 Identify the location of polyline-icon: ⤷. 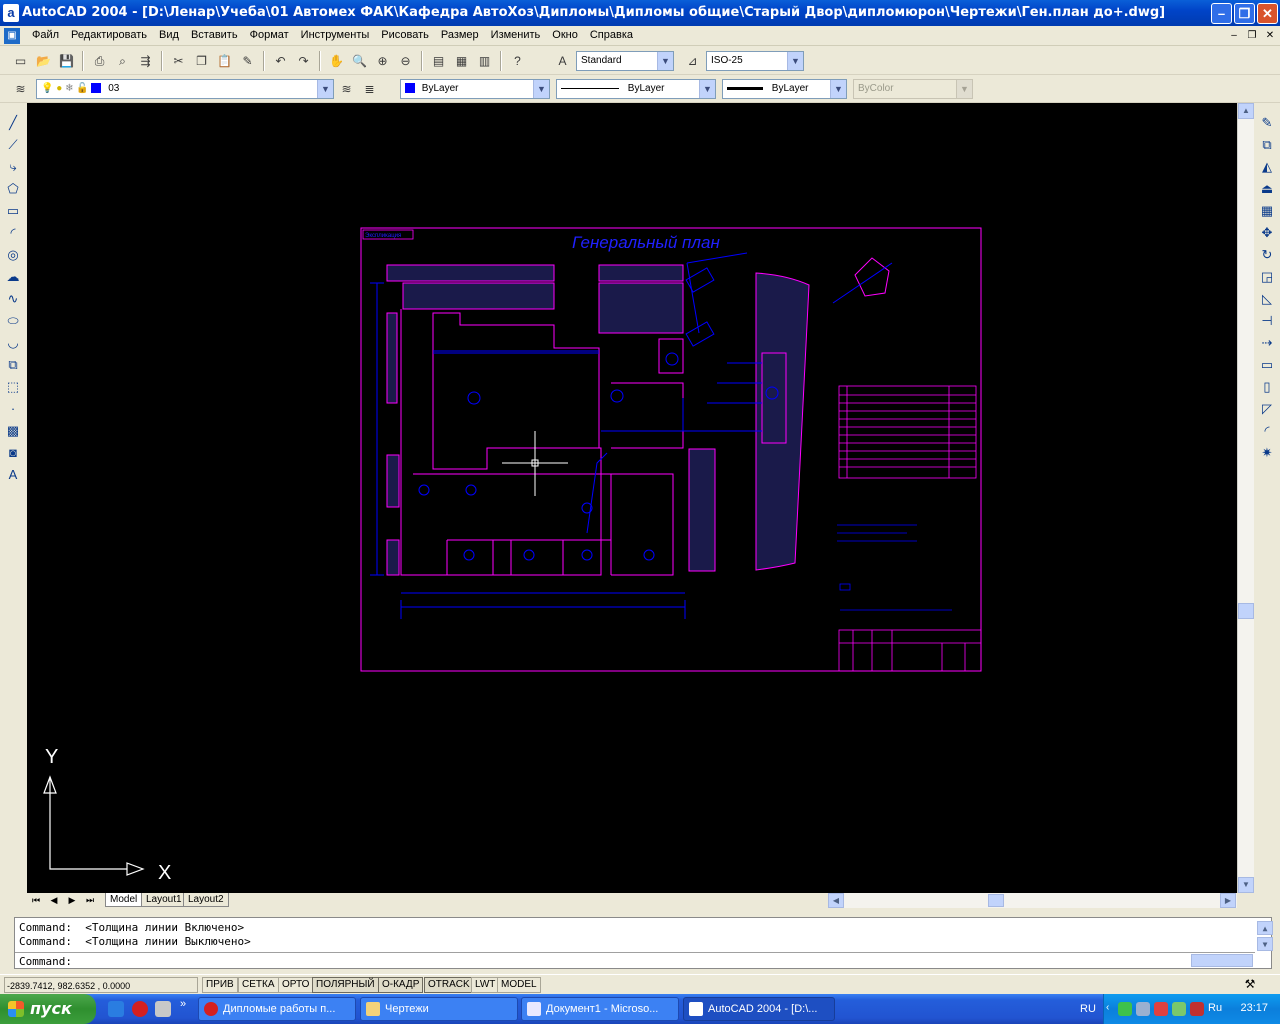
(13, 167).